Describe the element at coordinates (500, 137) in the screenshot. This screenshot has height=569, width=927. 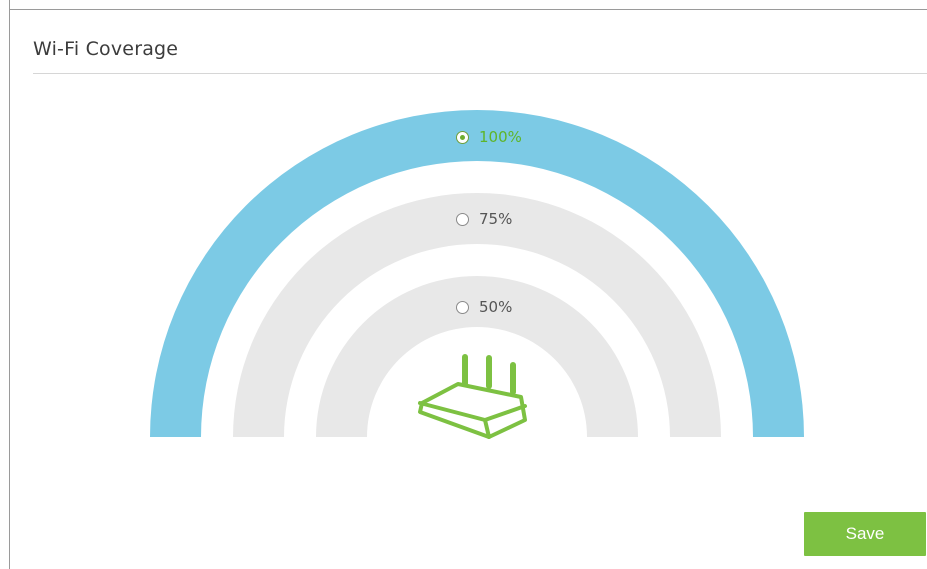
I see `coverage-option-100-label: 100%` at that location.